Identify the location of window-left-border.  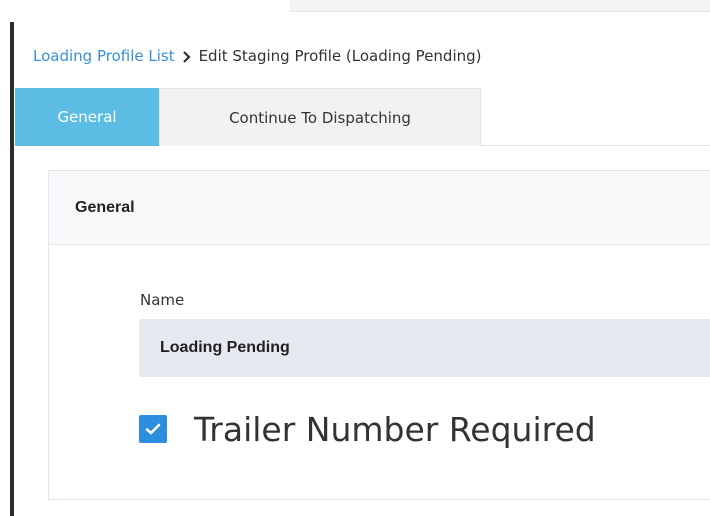
(12, 269).